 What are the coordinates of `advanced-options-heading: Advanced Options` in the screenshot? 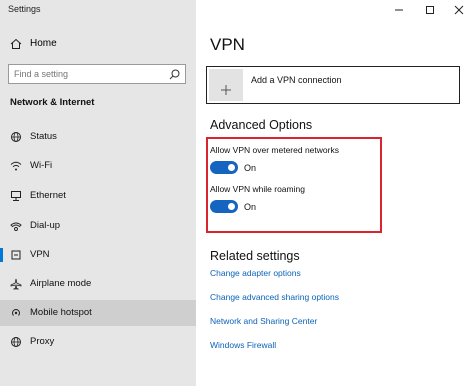 It's located at (261, 125).